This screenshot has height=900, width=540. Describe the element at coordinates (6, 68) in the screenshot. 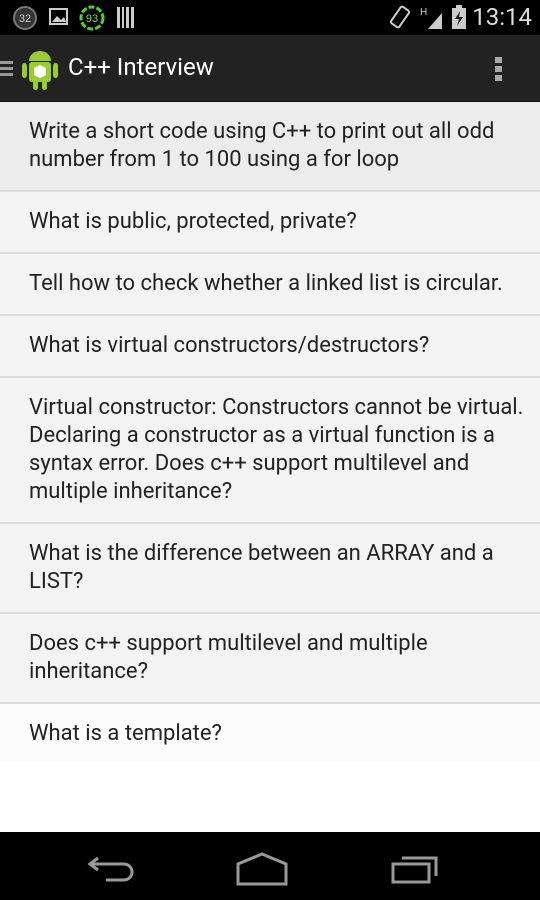

I see `drawer-icon` at that location.